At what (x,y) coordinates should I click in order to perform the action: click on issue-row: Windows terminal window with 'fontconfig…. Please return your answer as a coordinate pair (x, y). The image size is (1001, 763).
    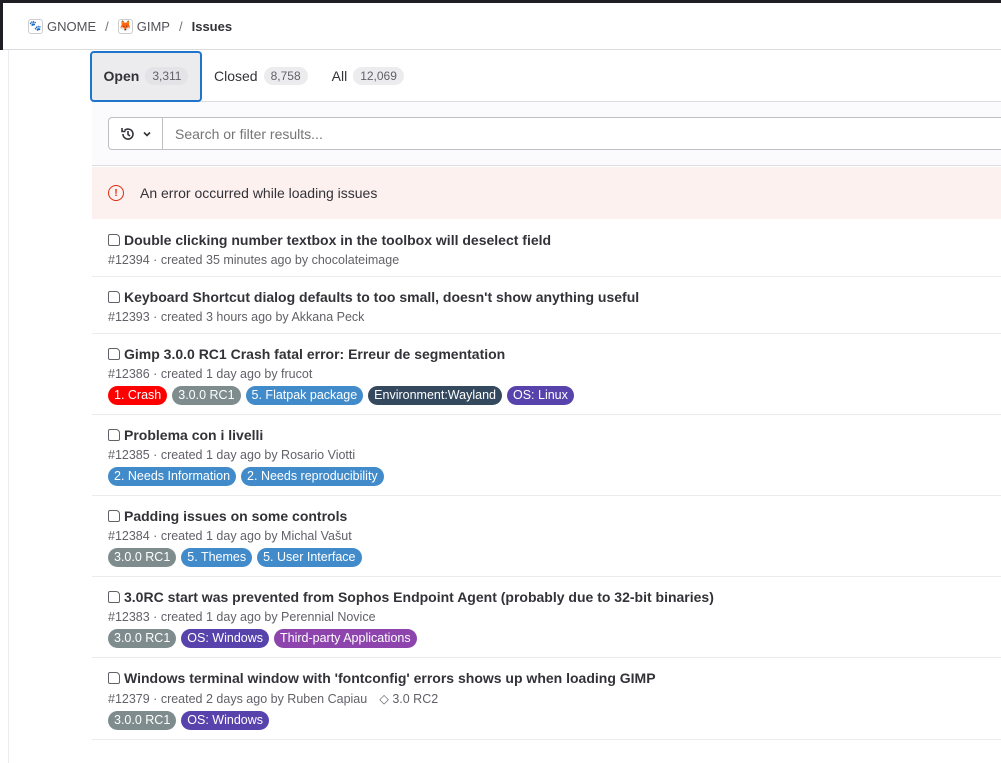
    Looking at the image, I should click on (546, 699).